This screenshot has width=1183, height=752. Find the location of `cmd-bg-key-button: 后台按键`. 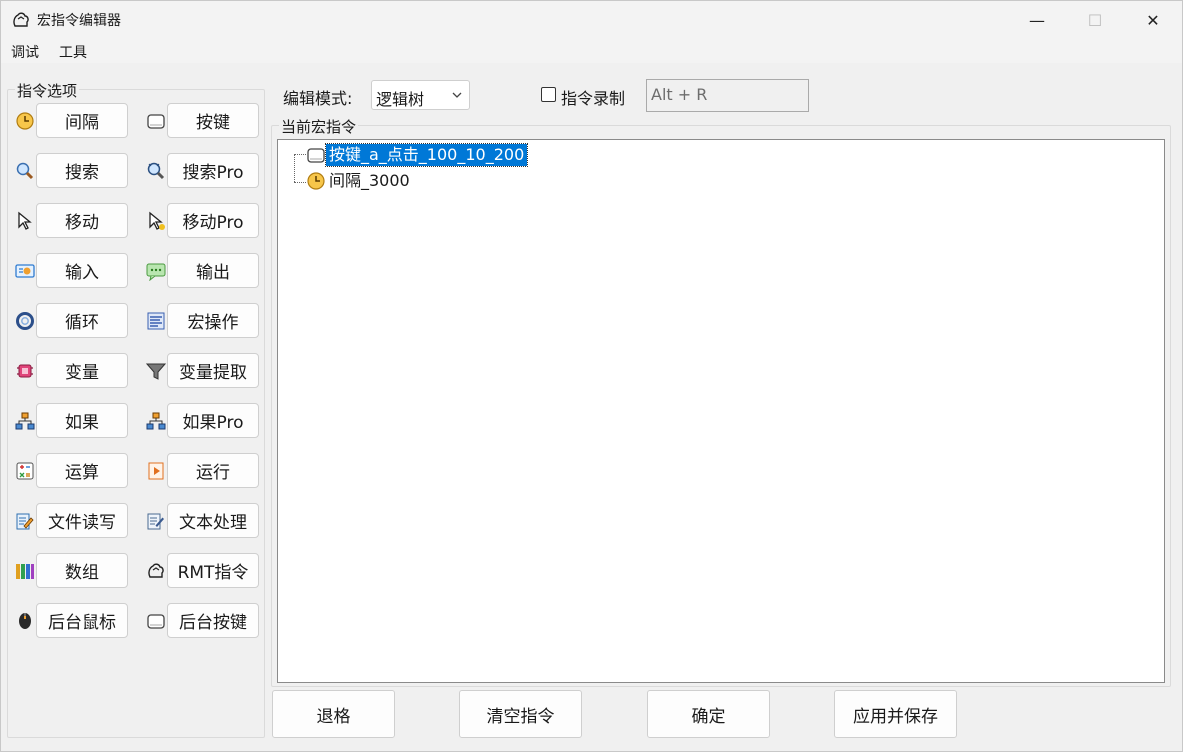

cmd-bg-key-button: 后台按键 is located at coordinates (213, 620).